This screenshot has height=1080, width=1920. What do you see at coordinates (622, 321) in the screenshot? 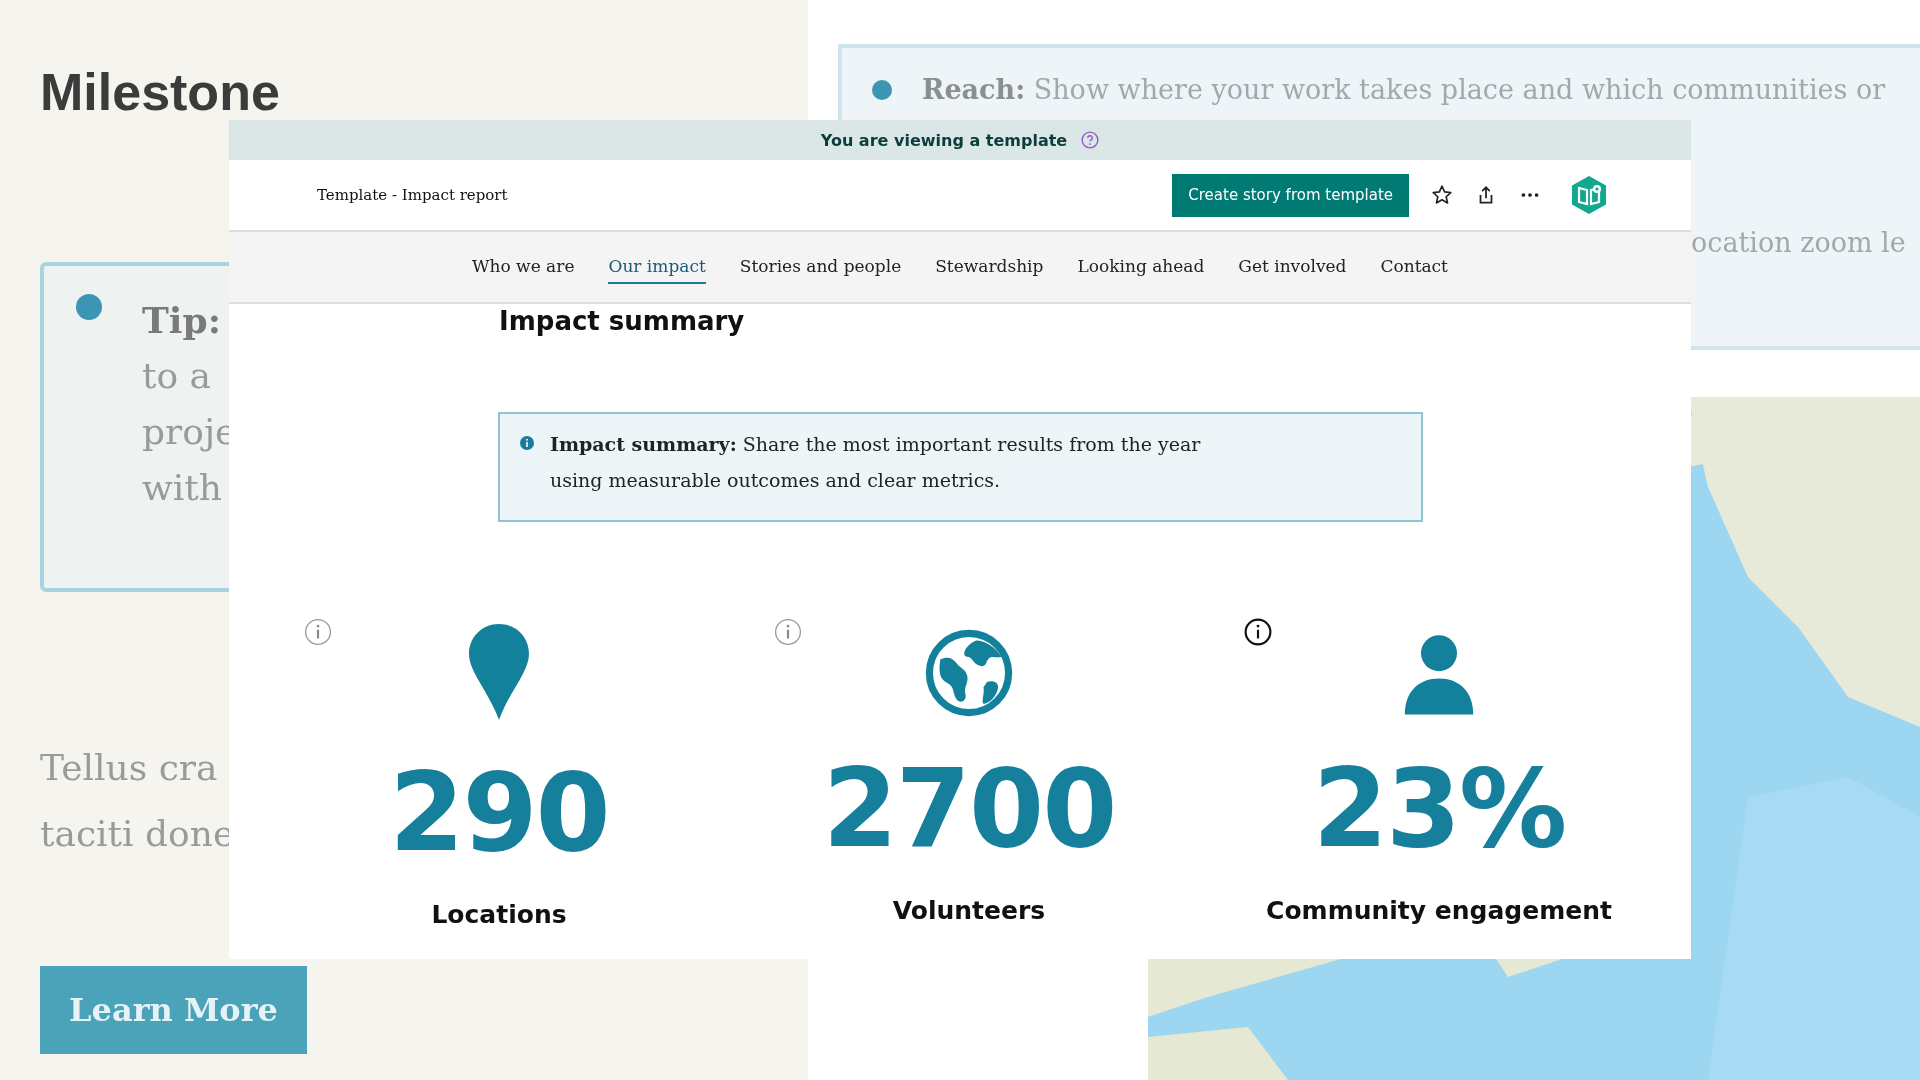
I see `section-heading: Impact summary` at bounding box center [622, 321].